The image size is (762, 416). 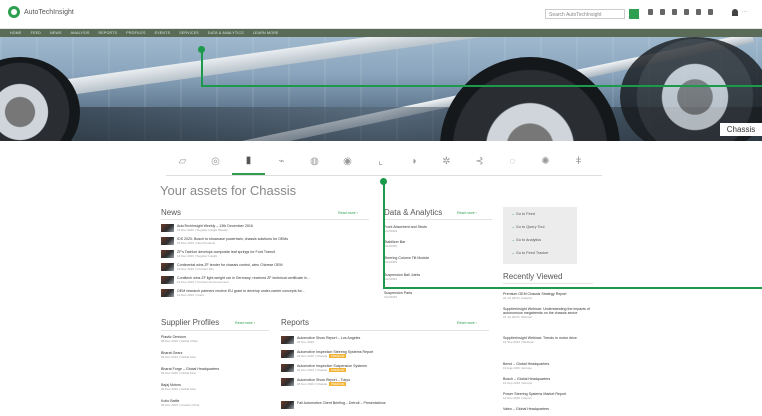 What do you see at coordinates (178, 387) in the screenshot?
I see `supplier-profile-item: Bajaj Motors 06 Dec 2016 | Global Asia` at bounding box center [178, 387].